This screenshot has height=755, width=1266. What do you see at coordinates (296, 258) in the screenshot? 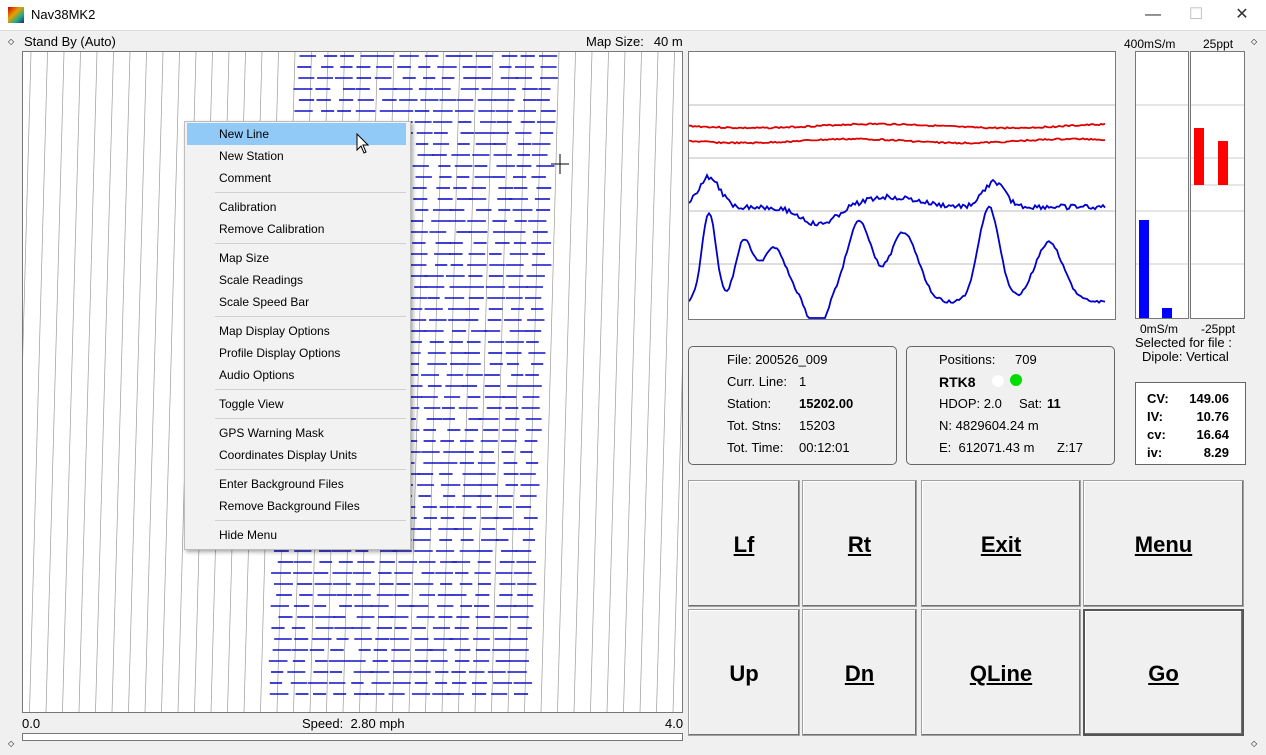
I see `menu-item-map-size: Map Size` at bounding box center [296, 258].